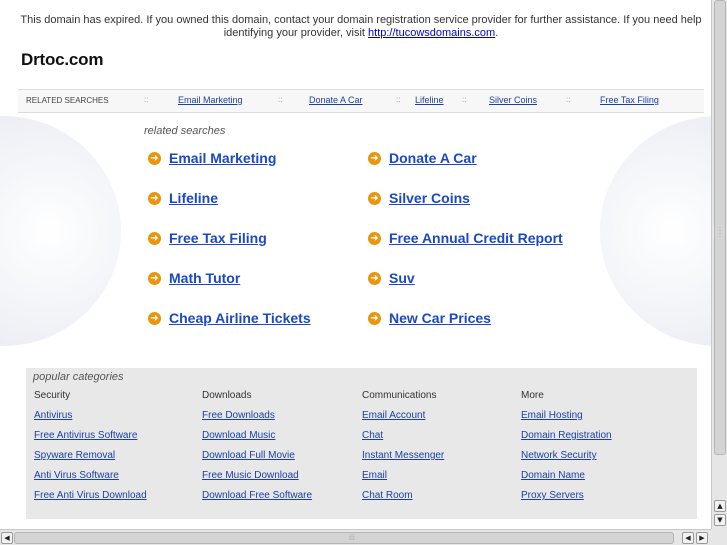 Image resolution: width=727 pixels, height=545 pixels. What do you see at coordinates (566, 479) in the screenshot?
I see `category-link: Domain Name` at bounding box center [566, 479].